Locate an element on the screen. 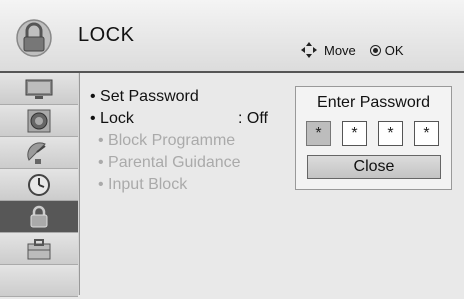 This screenshot has height=299, width=464. category-sidebar is located at coordinates (40, 185).